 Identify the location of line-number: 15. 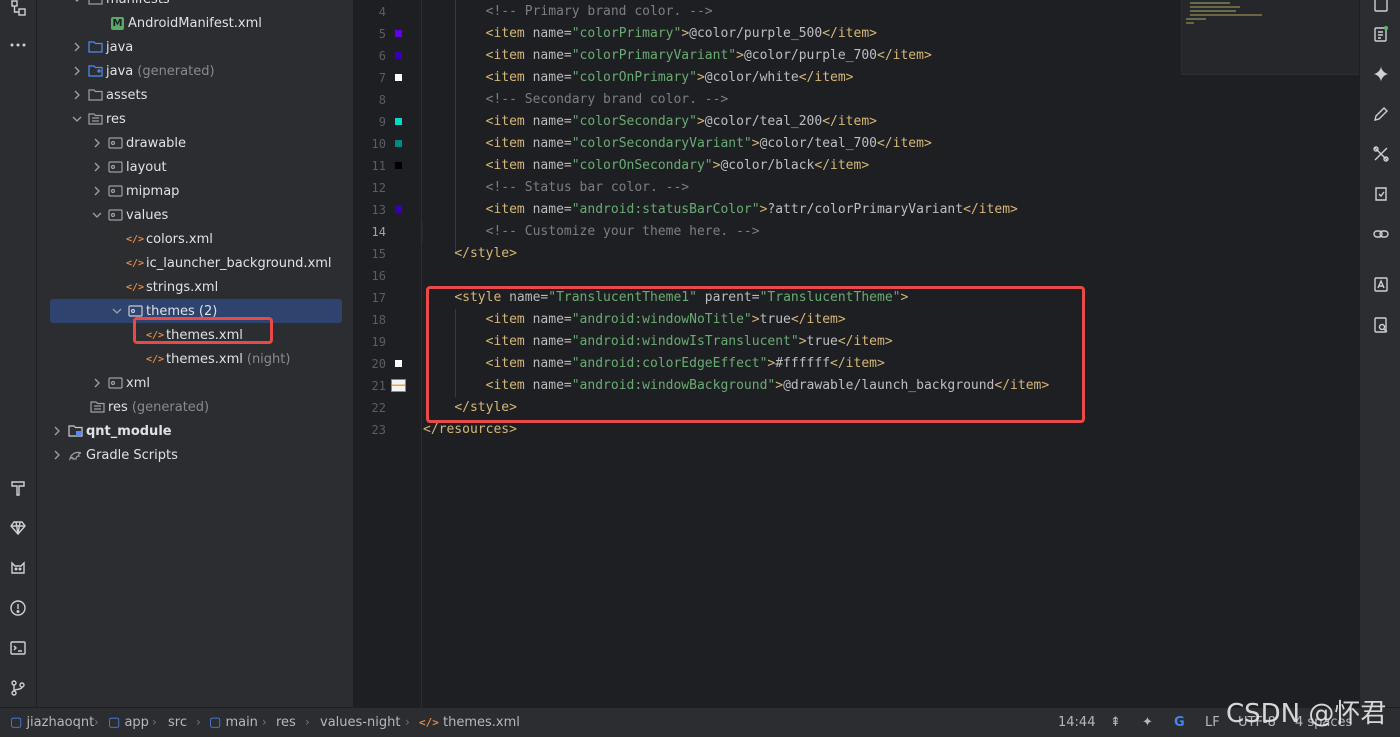
(378, 254).